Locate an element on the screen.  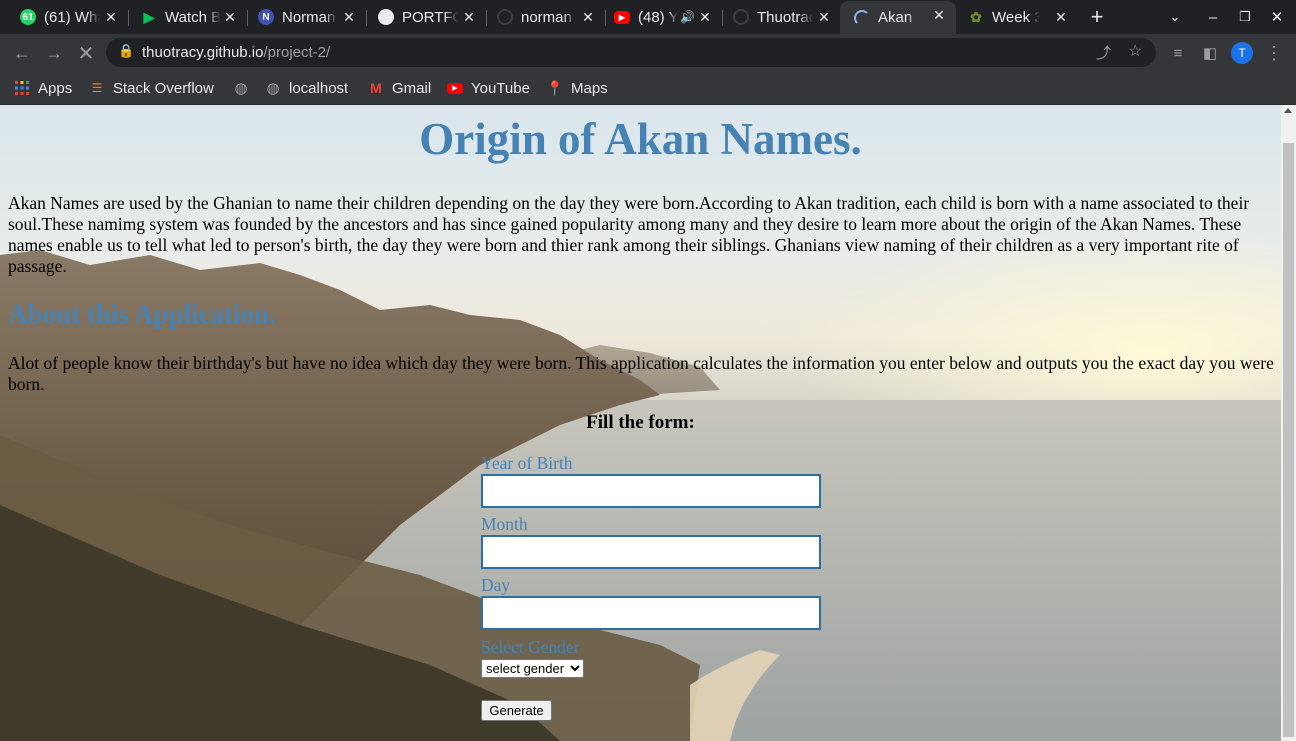
tab-title: Akan Names is located at coordinates (898, 17).